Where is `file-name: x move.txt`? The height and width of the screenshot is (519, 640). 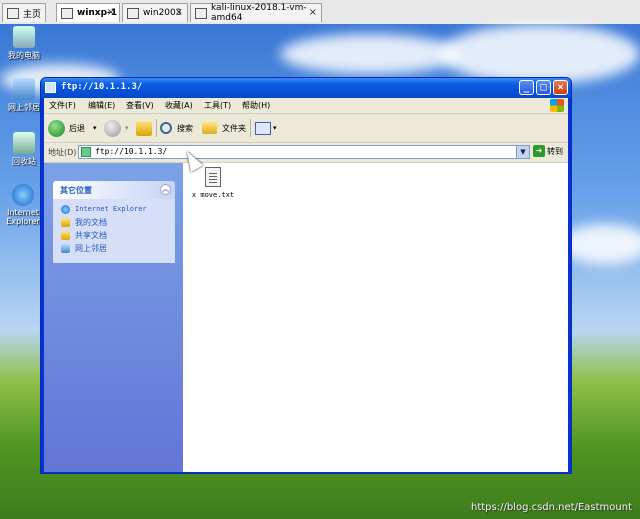
file-name: x move.txt is located at coordinates (213, 195).